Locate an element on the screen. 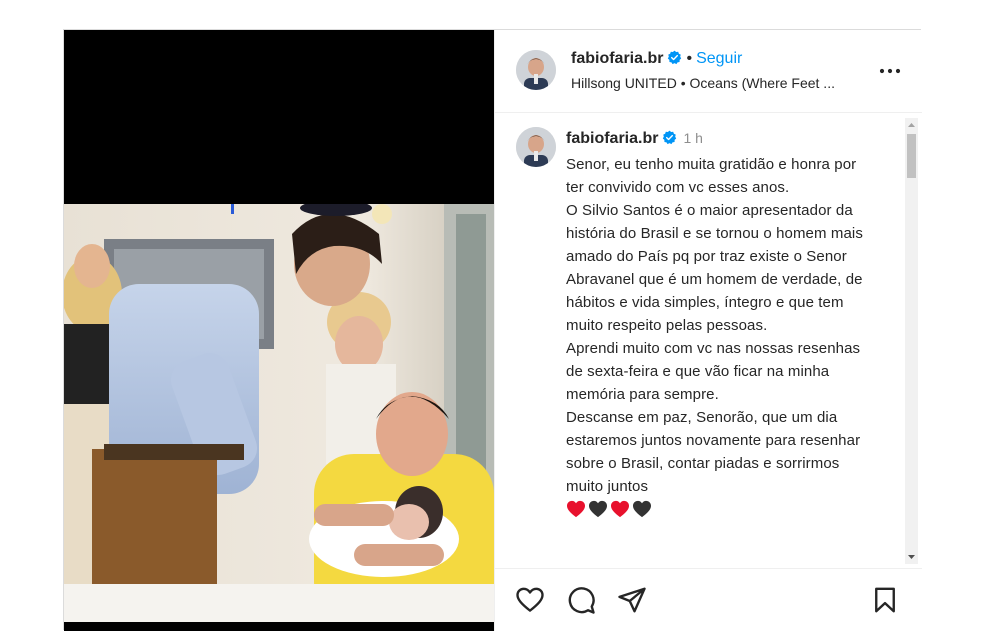  scrollbar-thumb is located at coordinates (911, 156).